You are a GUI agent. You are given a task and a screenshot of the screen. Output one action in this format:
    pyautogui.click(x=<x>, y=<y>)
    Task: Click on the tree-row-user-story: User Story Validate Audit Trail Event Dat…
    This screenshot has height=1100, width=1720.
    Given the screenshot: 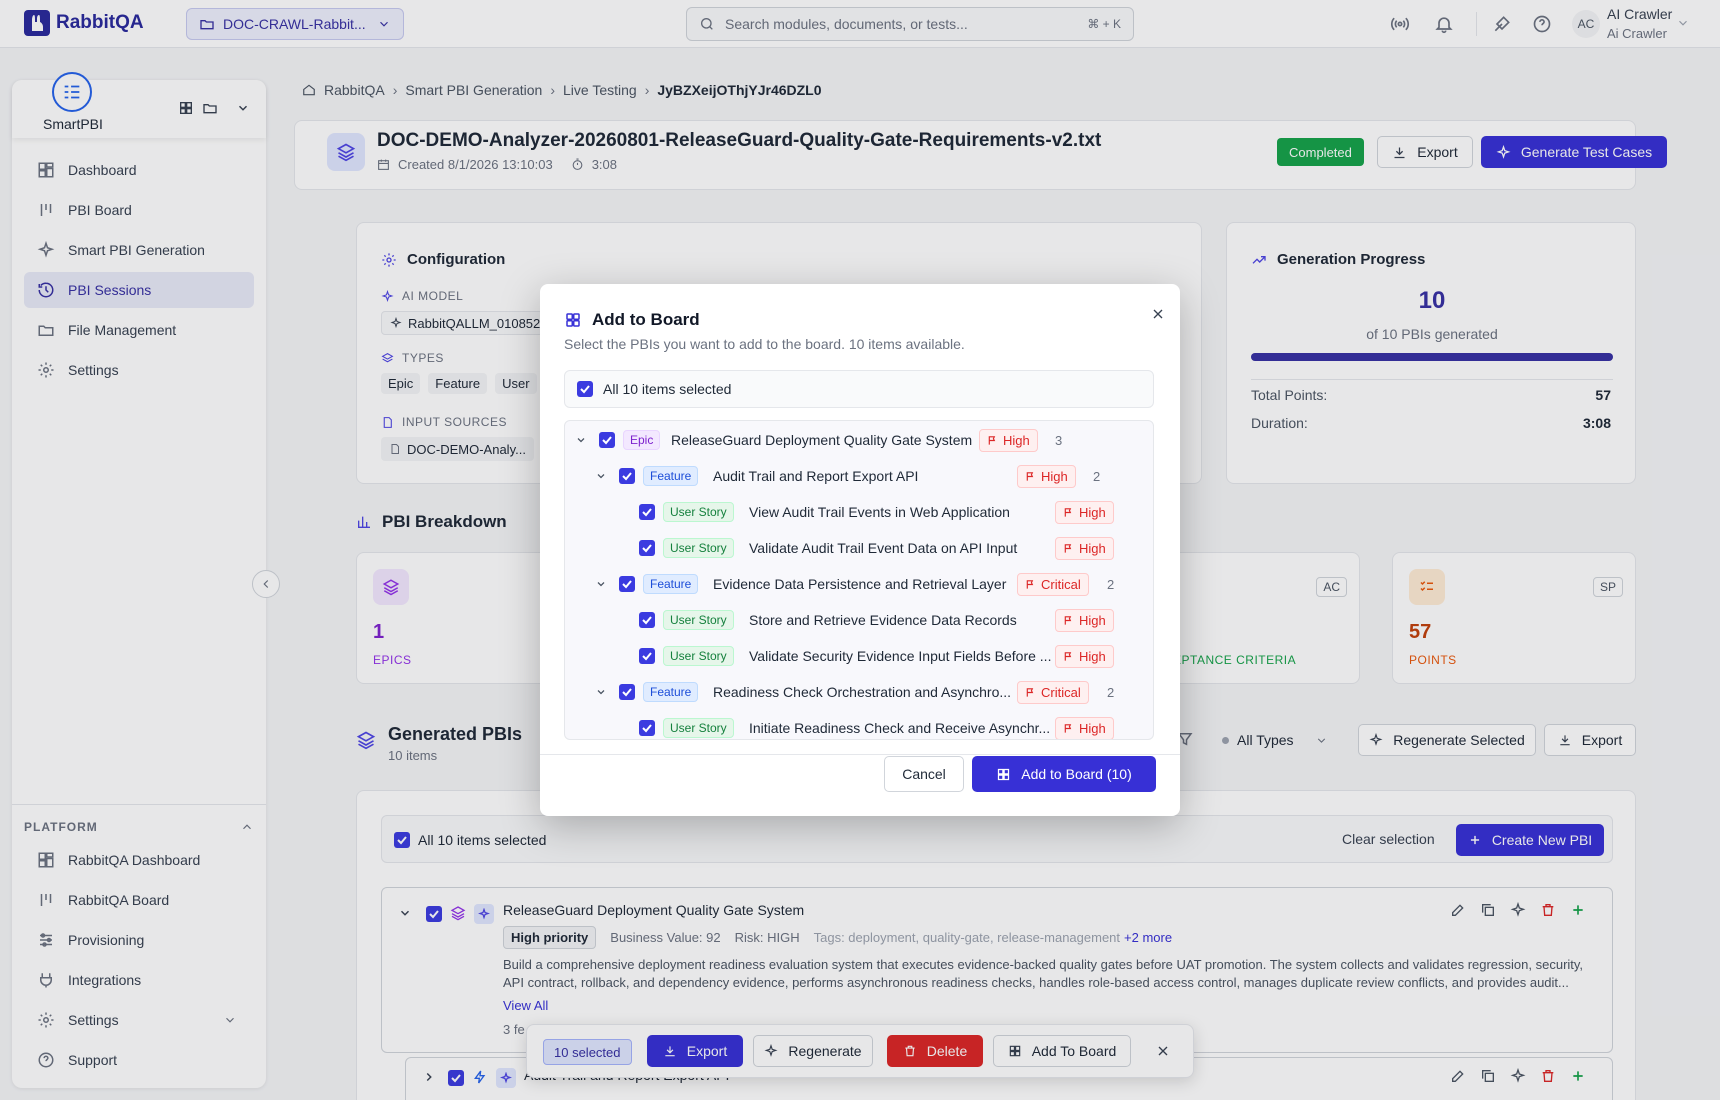 What is the action you would take?
    pyautogui.click(x=859, y=548)
    